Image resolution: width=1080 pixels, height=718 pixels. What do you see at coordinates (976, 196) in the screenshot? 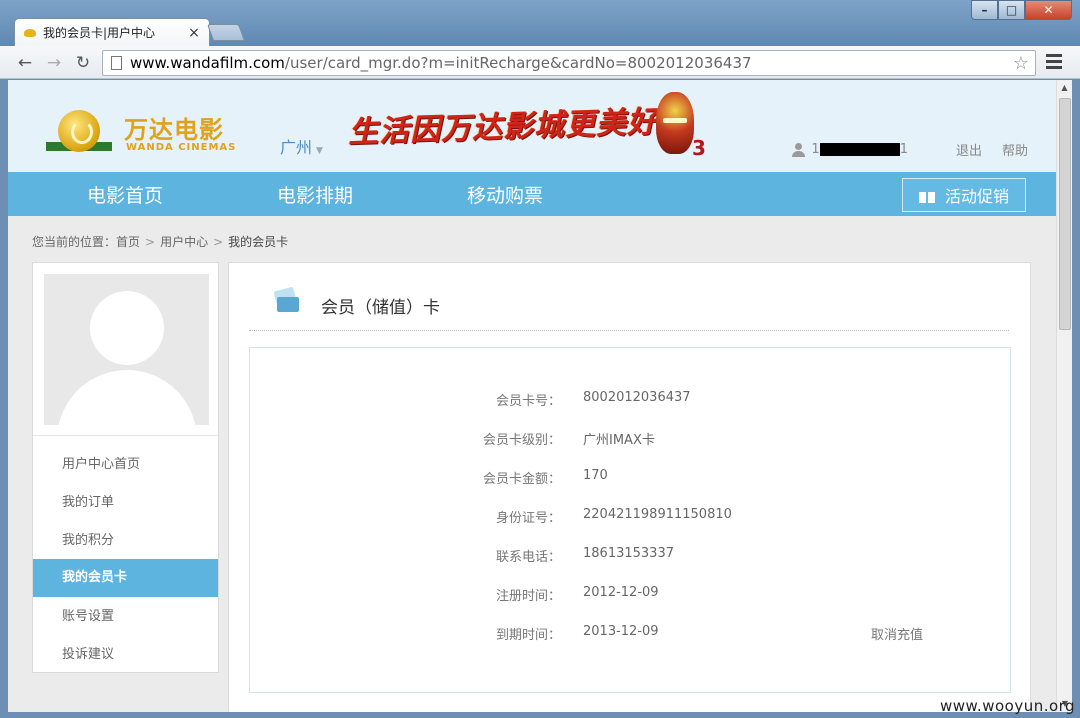
I see `promo-label: 活动促销` at bounding box center [976, 196].